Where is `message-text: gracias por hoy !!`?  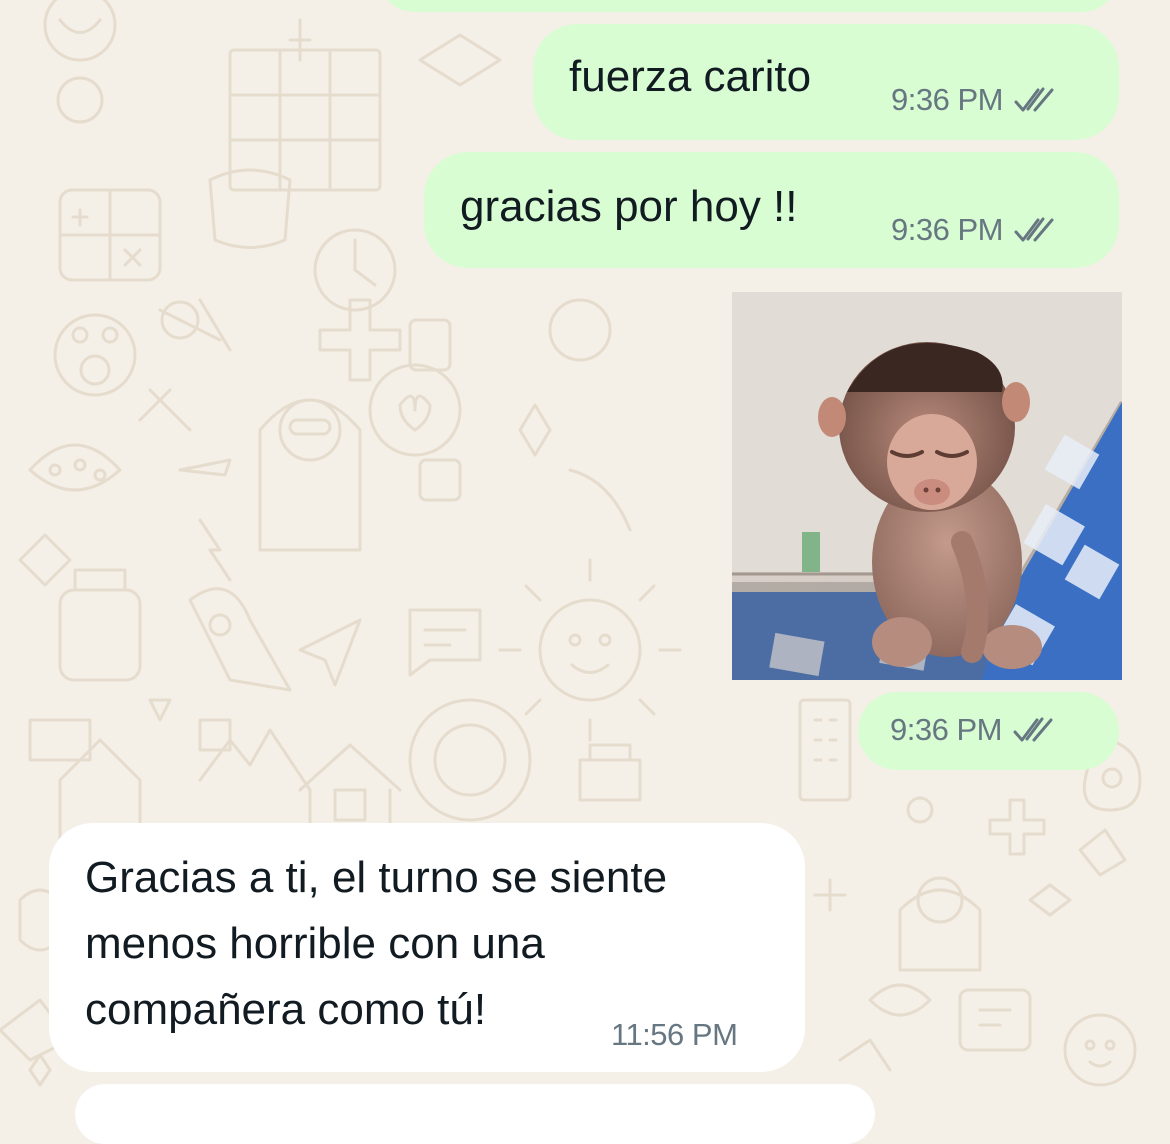 message-text: gracias por hoy !! is located at coordinates (629, 206).